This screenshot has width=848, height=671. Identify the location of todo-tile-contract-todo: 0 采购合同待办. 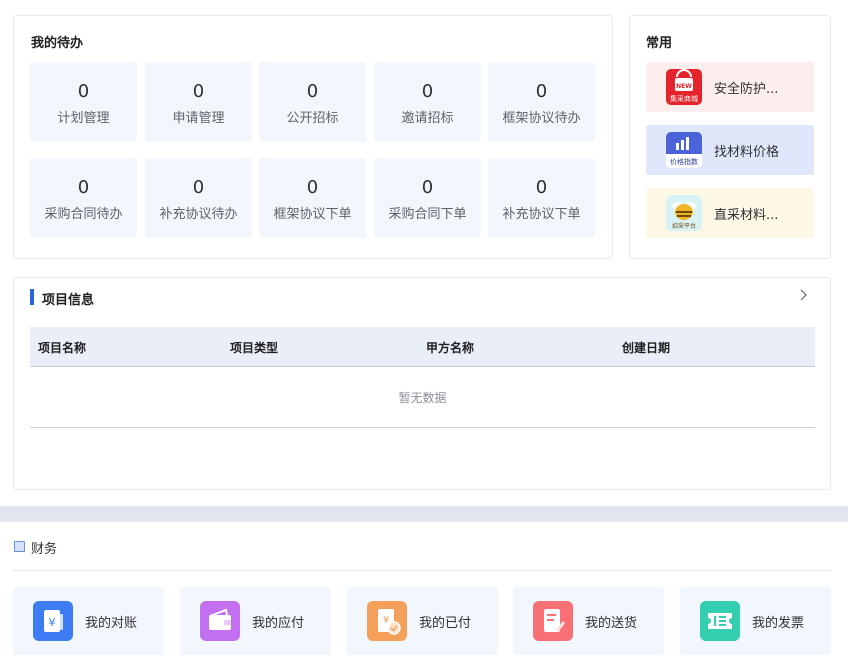
(83, 198).